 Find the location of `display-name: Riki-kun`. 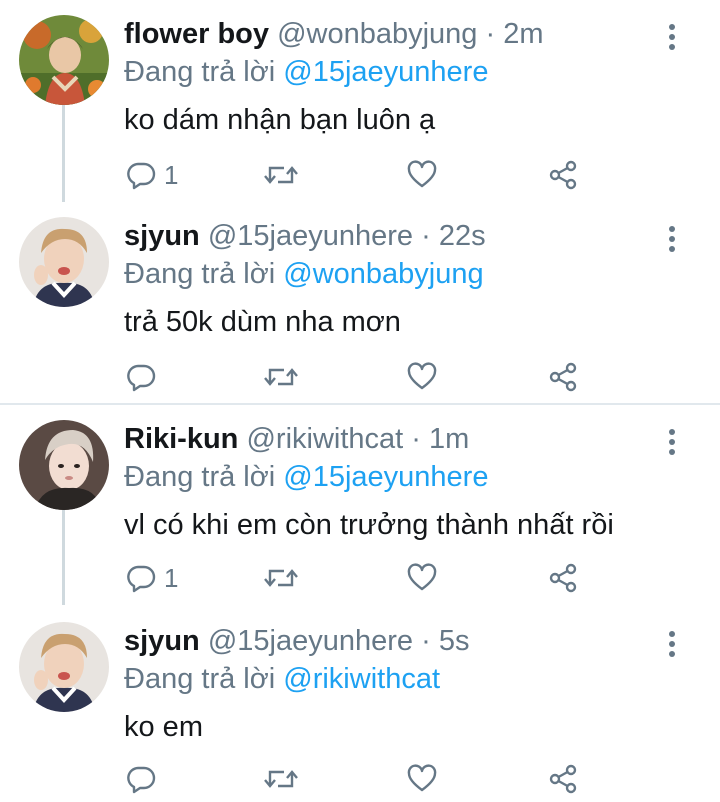

display-name: Riki-kun is located at coordinates (181, 439).